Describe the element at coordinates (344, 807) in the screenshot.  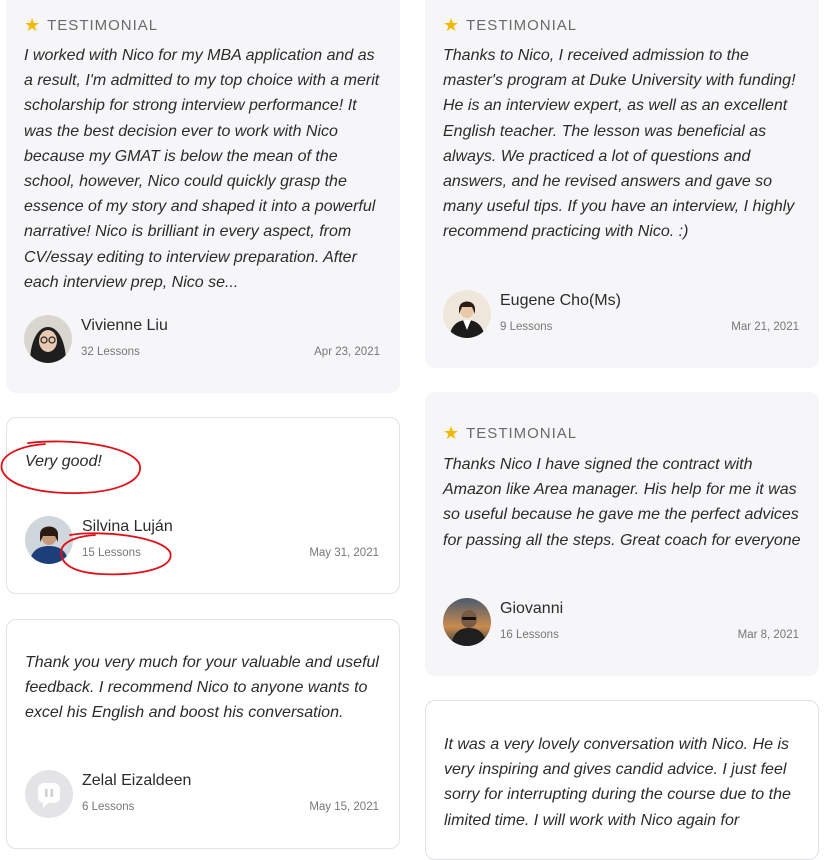
I see `review-date: May 15, 2021` at that location.